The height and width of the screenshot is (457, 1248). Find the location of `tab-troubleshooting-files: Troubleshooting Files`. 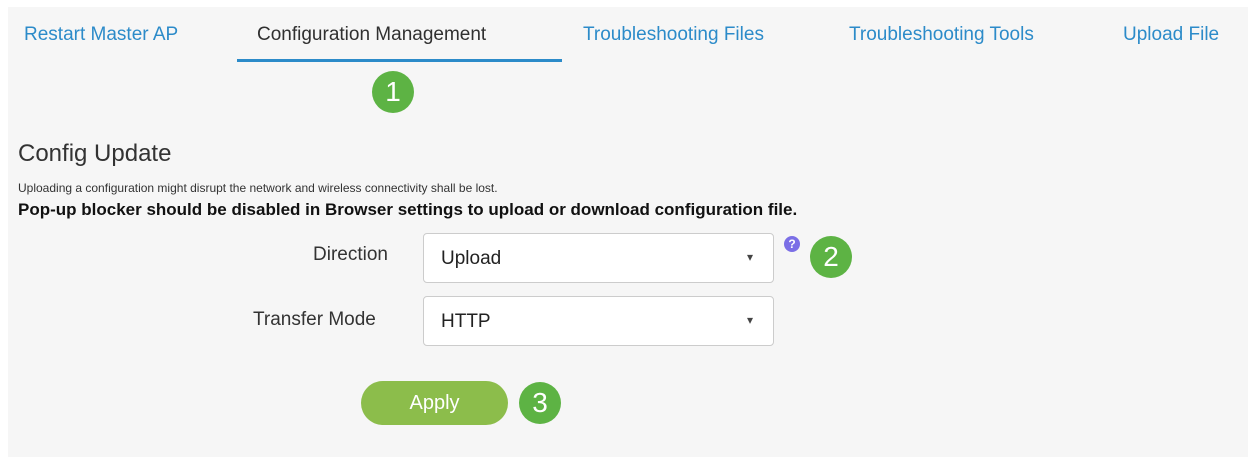

tab-troubleshooting-files: Troubleshooting Files is located at coordinates (673, 35).